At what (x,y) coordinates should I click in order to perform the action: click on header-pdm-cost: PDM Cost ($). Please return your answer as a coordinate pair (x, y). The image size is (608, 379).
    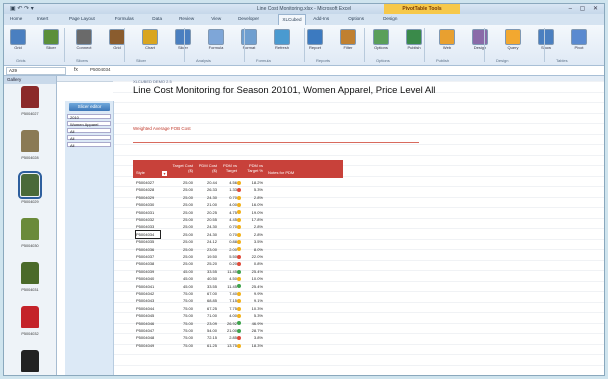
    Looking at the image, I should click on (206, 168).